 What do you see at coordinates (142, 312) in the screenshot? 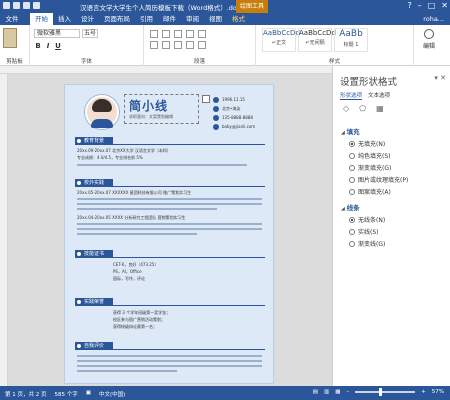
I see `award-1: 获得 3 个学年班级第一奖学金；` at bounding box center [142, 312].